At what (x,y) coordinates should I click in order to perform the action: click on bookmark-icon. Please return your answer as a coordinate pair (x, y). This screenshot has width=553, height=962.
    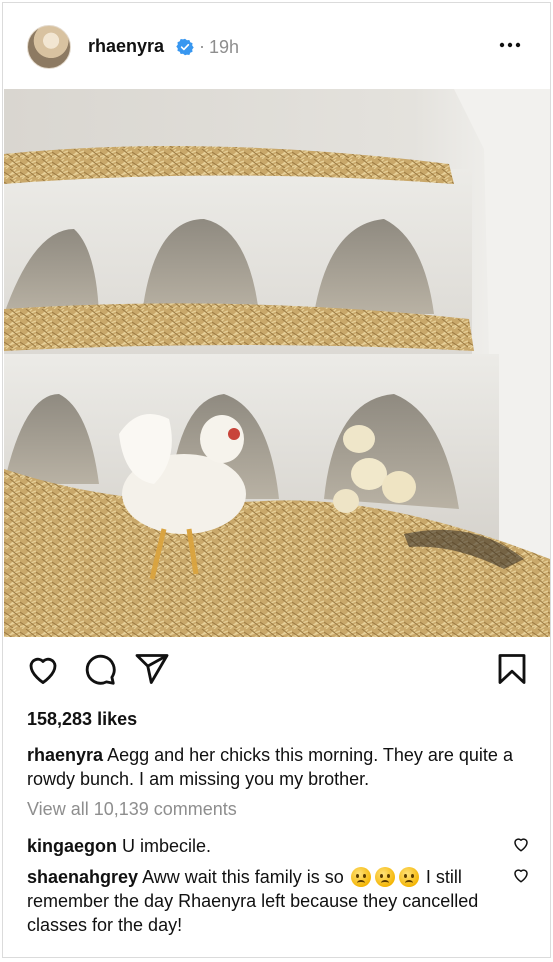
    Looking at the image, I should click on (512, 669).